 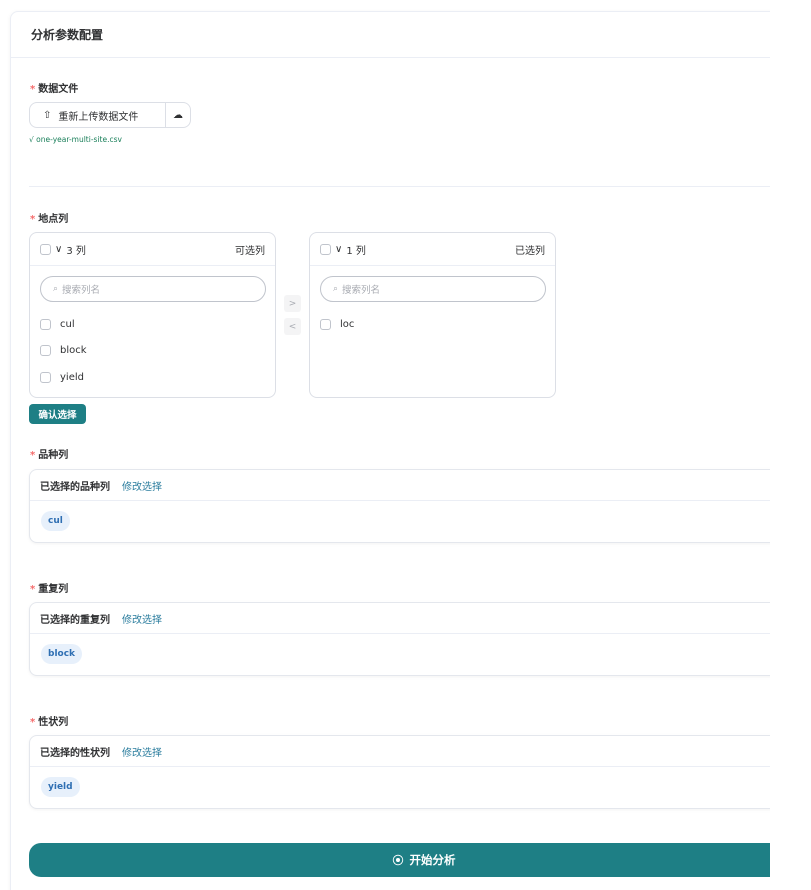 I want to click on card-header: 分析参数配置, so click(x=411, y=35).